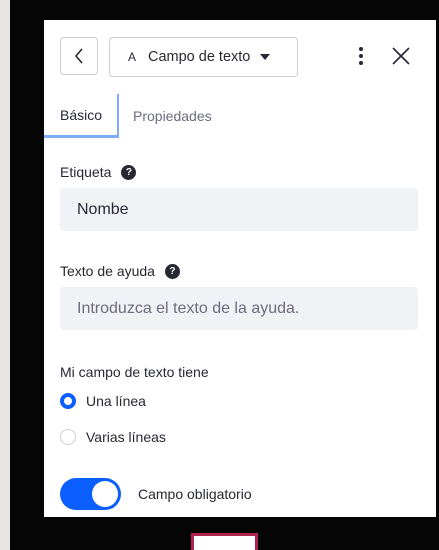  Describe the element at coordinates (199, 57) in the screenshot. I see `field-type-label: Campo de texto` at that location.